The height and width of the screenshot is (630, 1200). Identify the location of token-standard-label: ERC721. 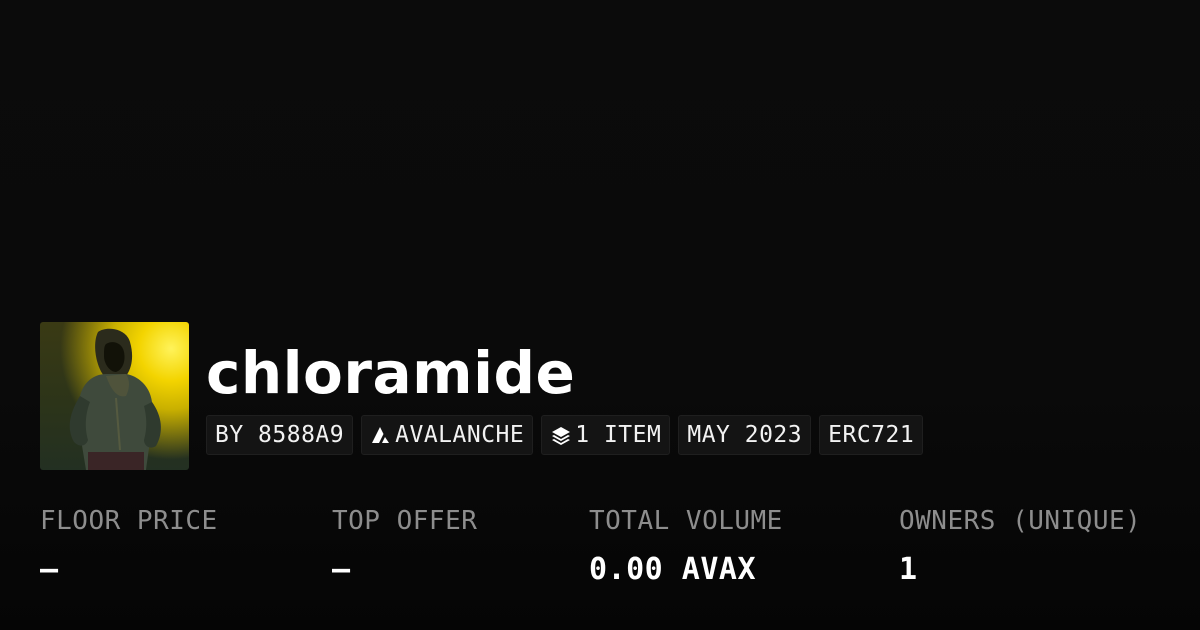
(871, 435).